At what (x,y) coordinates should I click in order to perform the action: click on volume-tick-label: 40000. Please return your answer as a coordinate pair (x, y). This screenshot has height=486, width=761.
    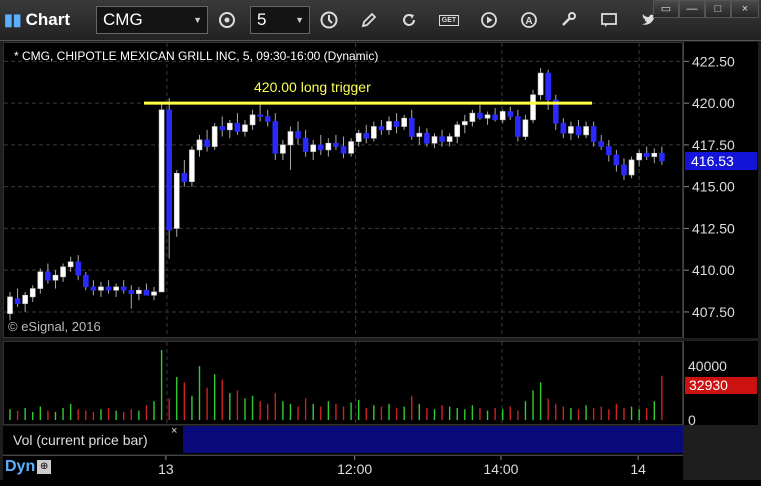
    Looking at the image, I should click on (707, 366).